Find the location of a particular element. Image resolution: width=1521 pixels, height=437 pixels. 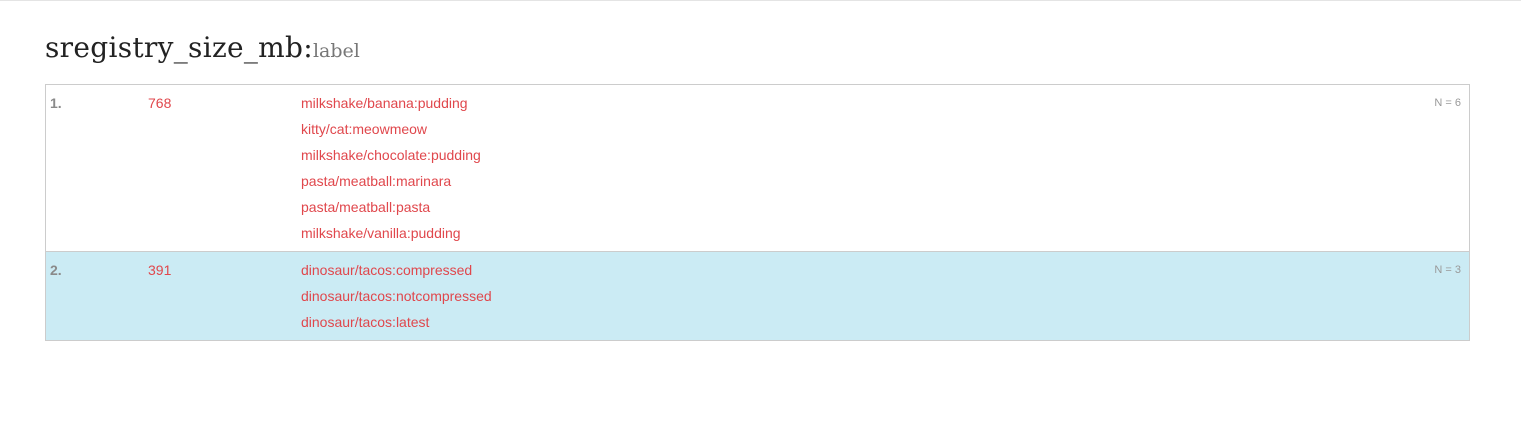

page-title: sregistry_size_mb:label is located at coordinates (202, 46).